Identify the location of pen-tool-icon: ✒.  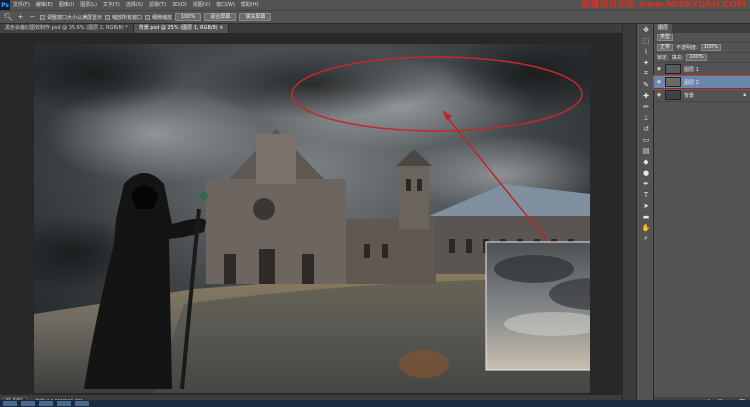
(646, 183).